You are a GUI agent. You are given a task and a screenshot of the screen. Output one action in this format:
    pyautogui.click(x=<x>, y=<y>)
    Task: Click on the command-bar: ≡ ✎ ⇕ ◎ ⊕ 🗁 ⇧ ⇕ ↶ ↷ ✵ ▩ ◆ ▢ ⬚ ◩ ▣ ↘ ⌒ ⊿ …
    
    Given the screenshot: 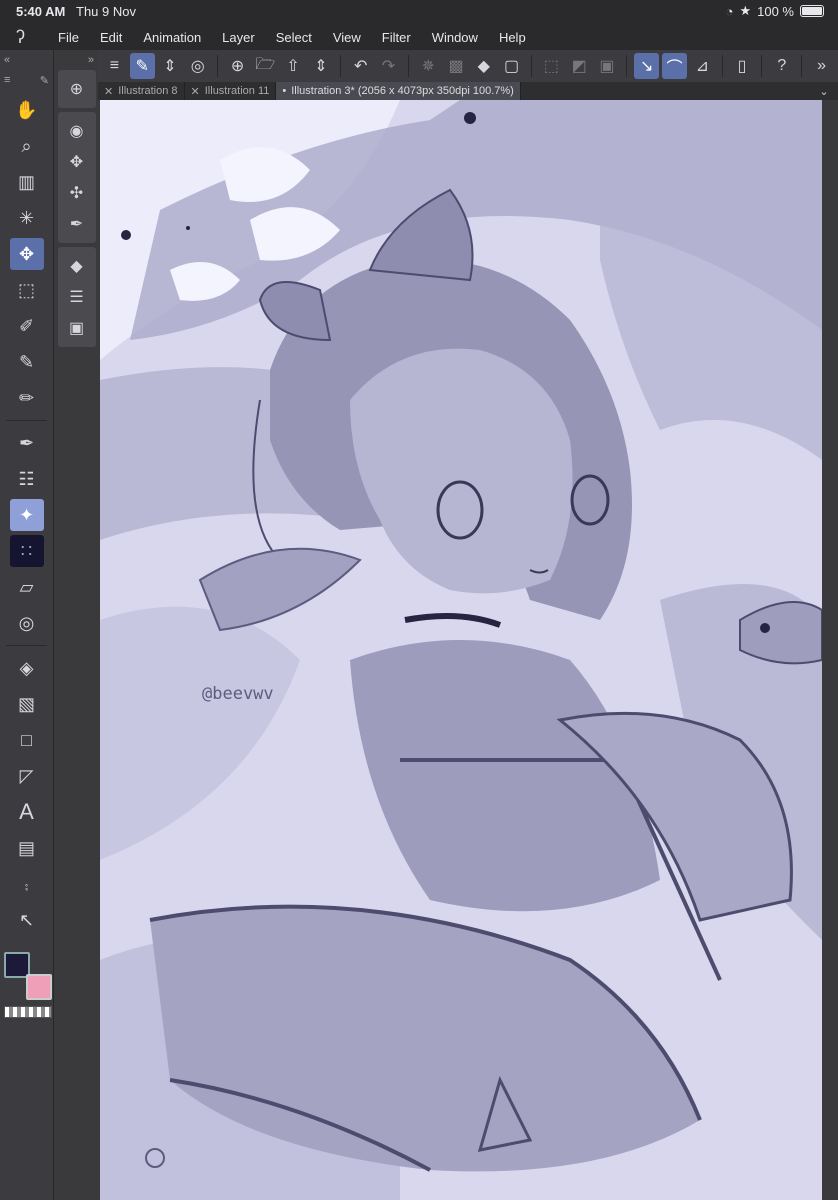 What is the action you would take?
    pyautogui.click(x=468, y=66)
    